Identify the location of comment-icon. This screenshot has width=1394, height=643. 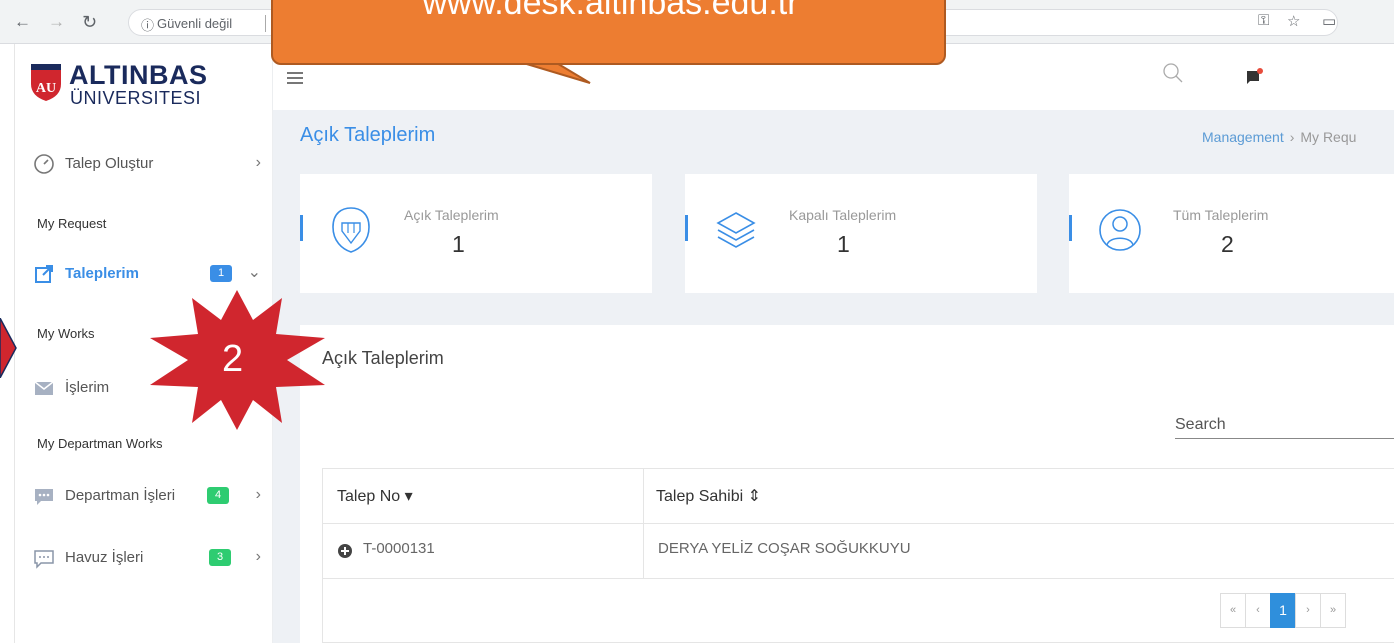
(44, 559).